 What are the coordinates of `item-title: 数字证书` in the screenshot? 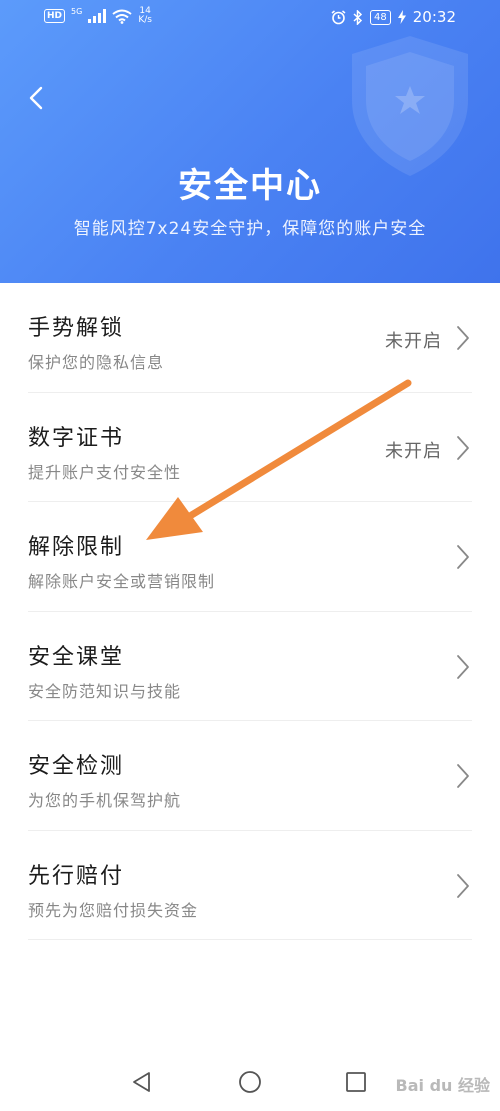 It's located at (76, 438).